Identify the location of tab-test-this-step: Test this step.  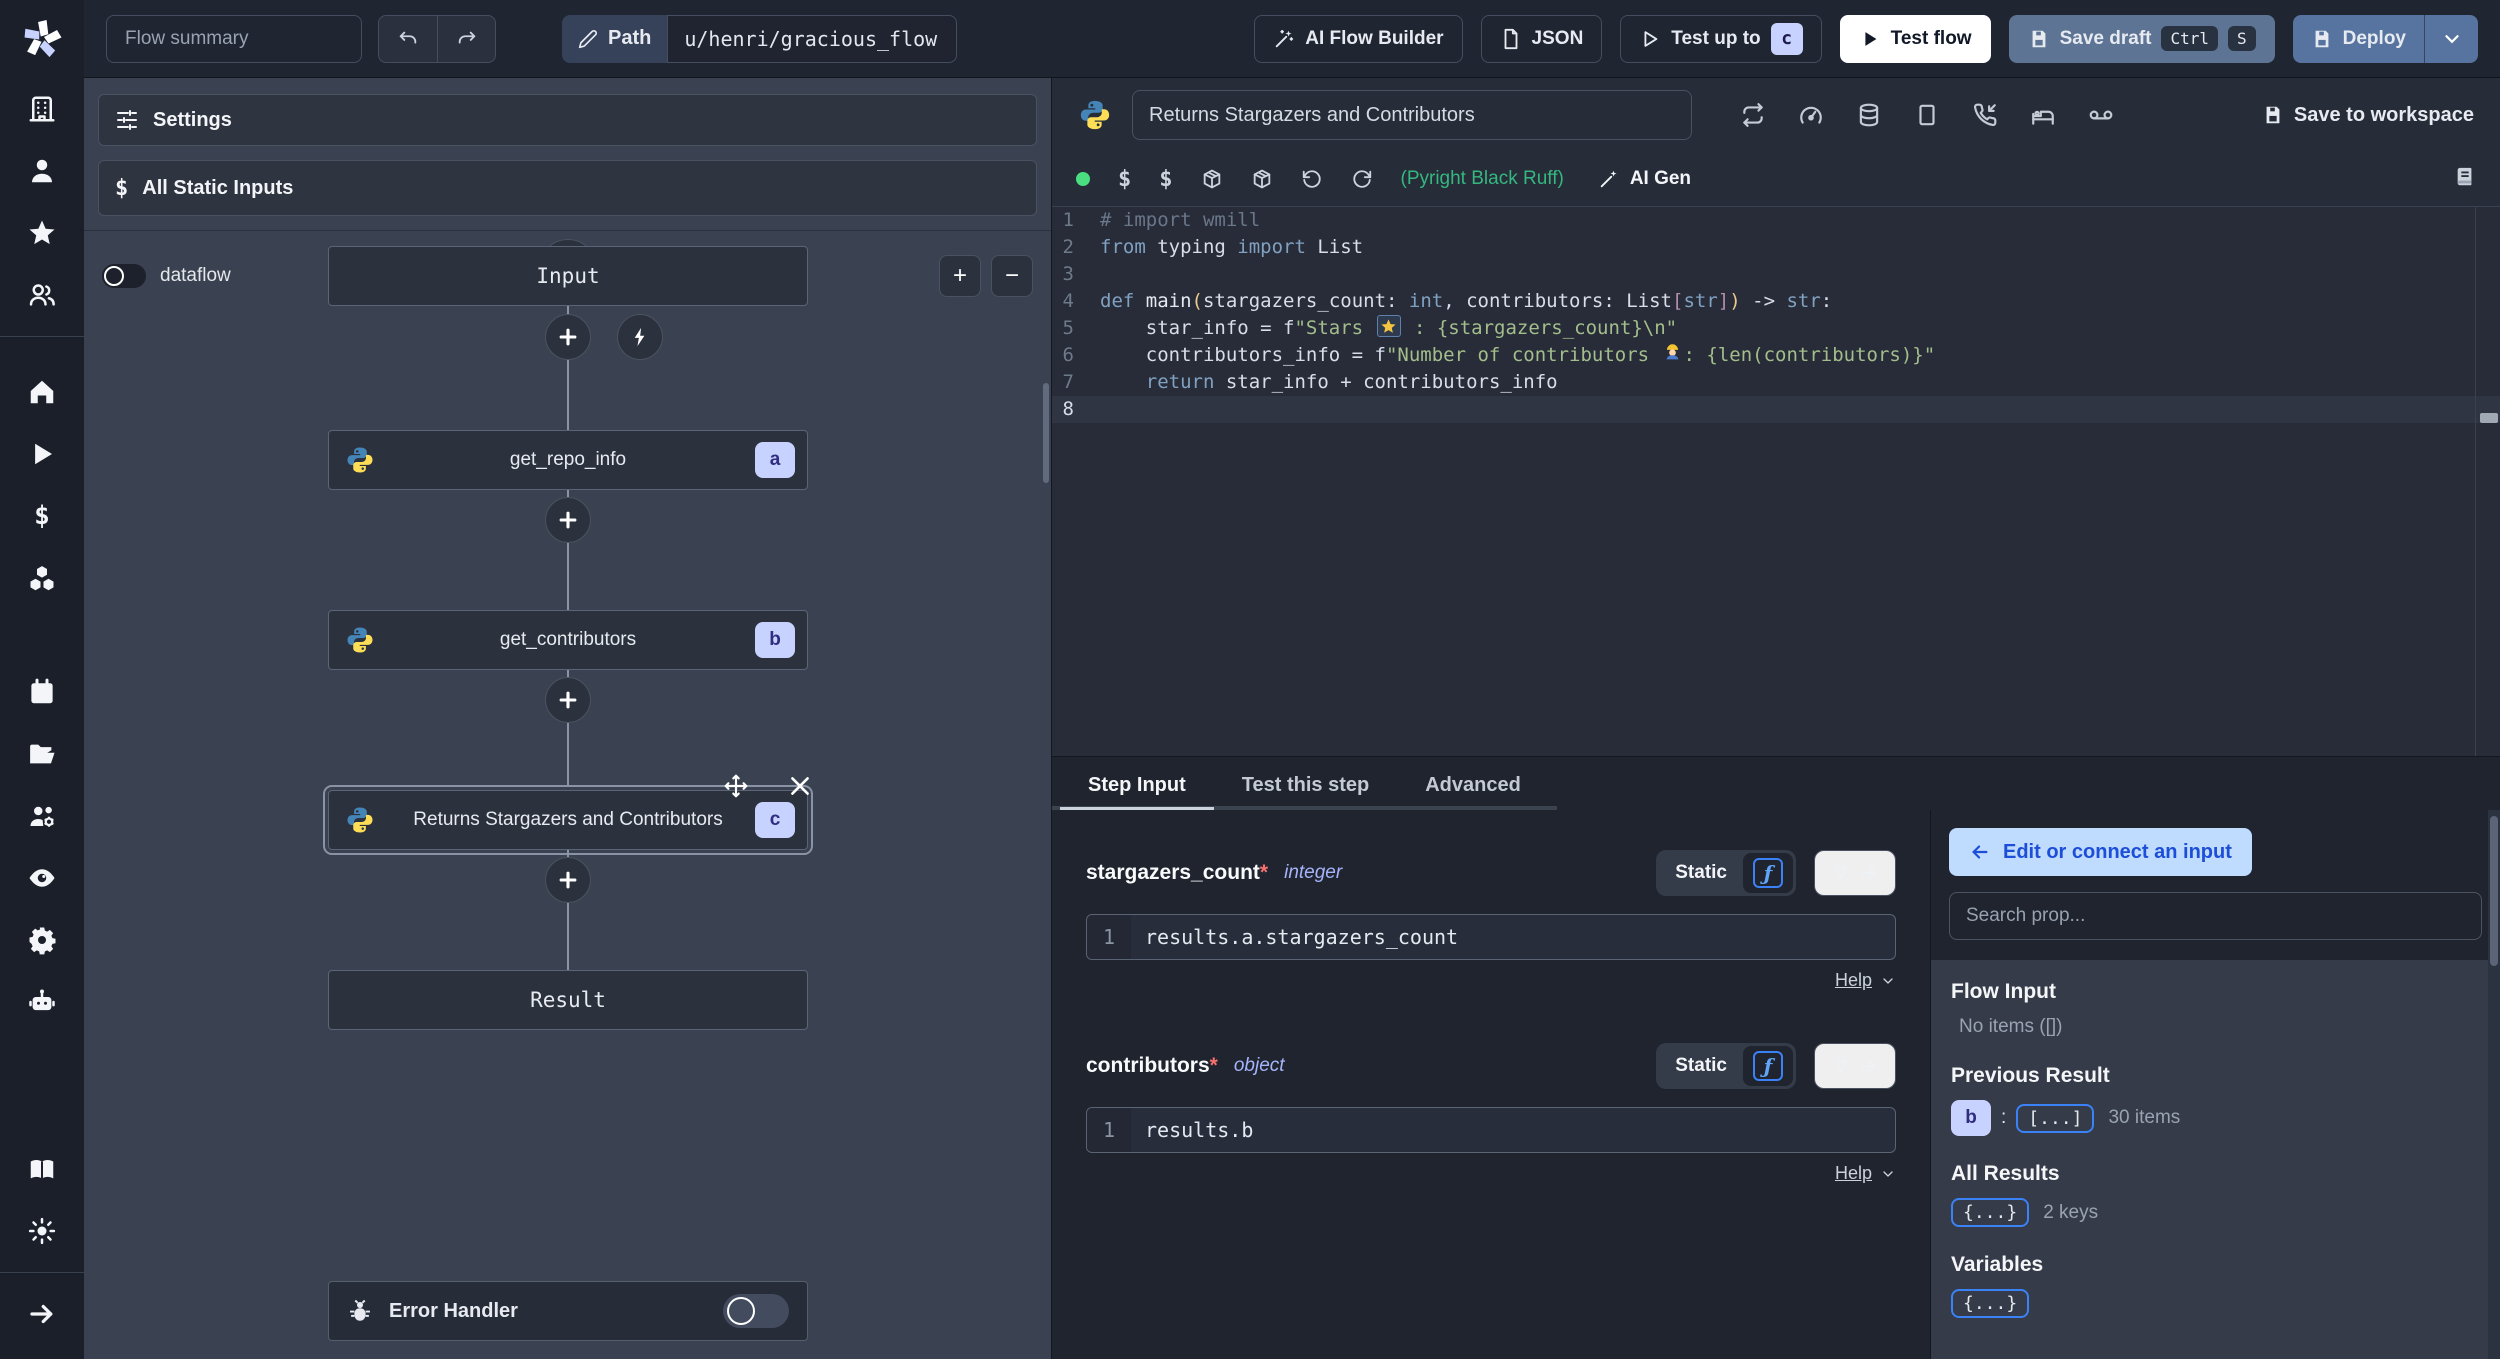
(1305, 786).